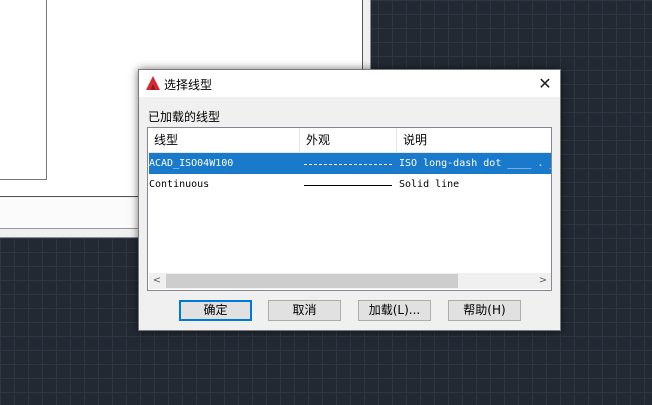 The width and height of the screenshot is (652, 405). I want to click on column-header-appearance: 外观, so click(348, 140).